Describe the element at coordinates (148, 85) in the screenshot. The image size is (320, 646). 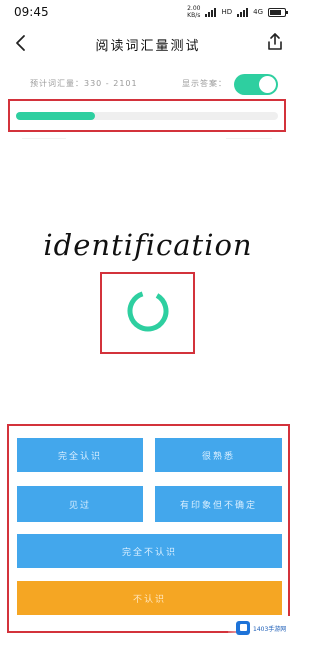
I see `info-row: 预计词汇量：330 - 2101 显示答案：` at that location.